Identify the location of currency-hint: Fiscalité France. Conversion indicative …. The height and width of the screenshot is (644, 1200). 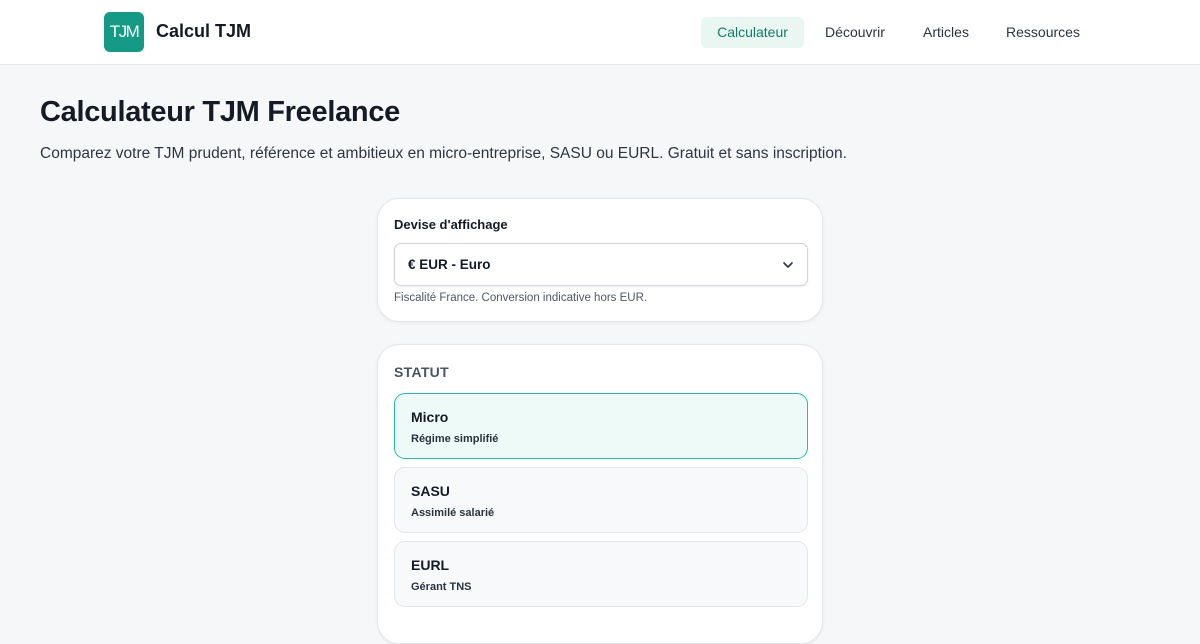
(521, 298).